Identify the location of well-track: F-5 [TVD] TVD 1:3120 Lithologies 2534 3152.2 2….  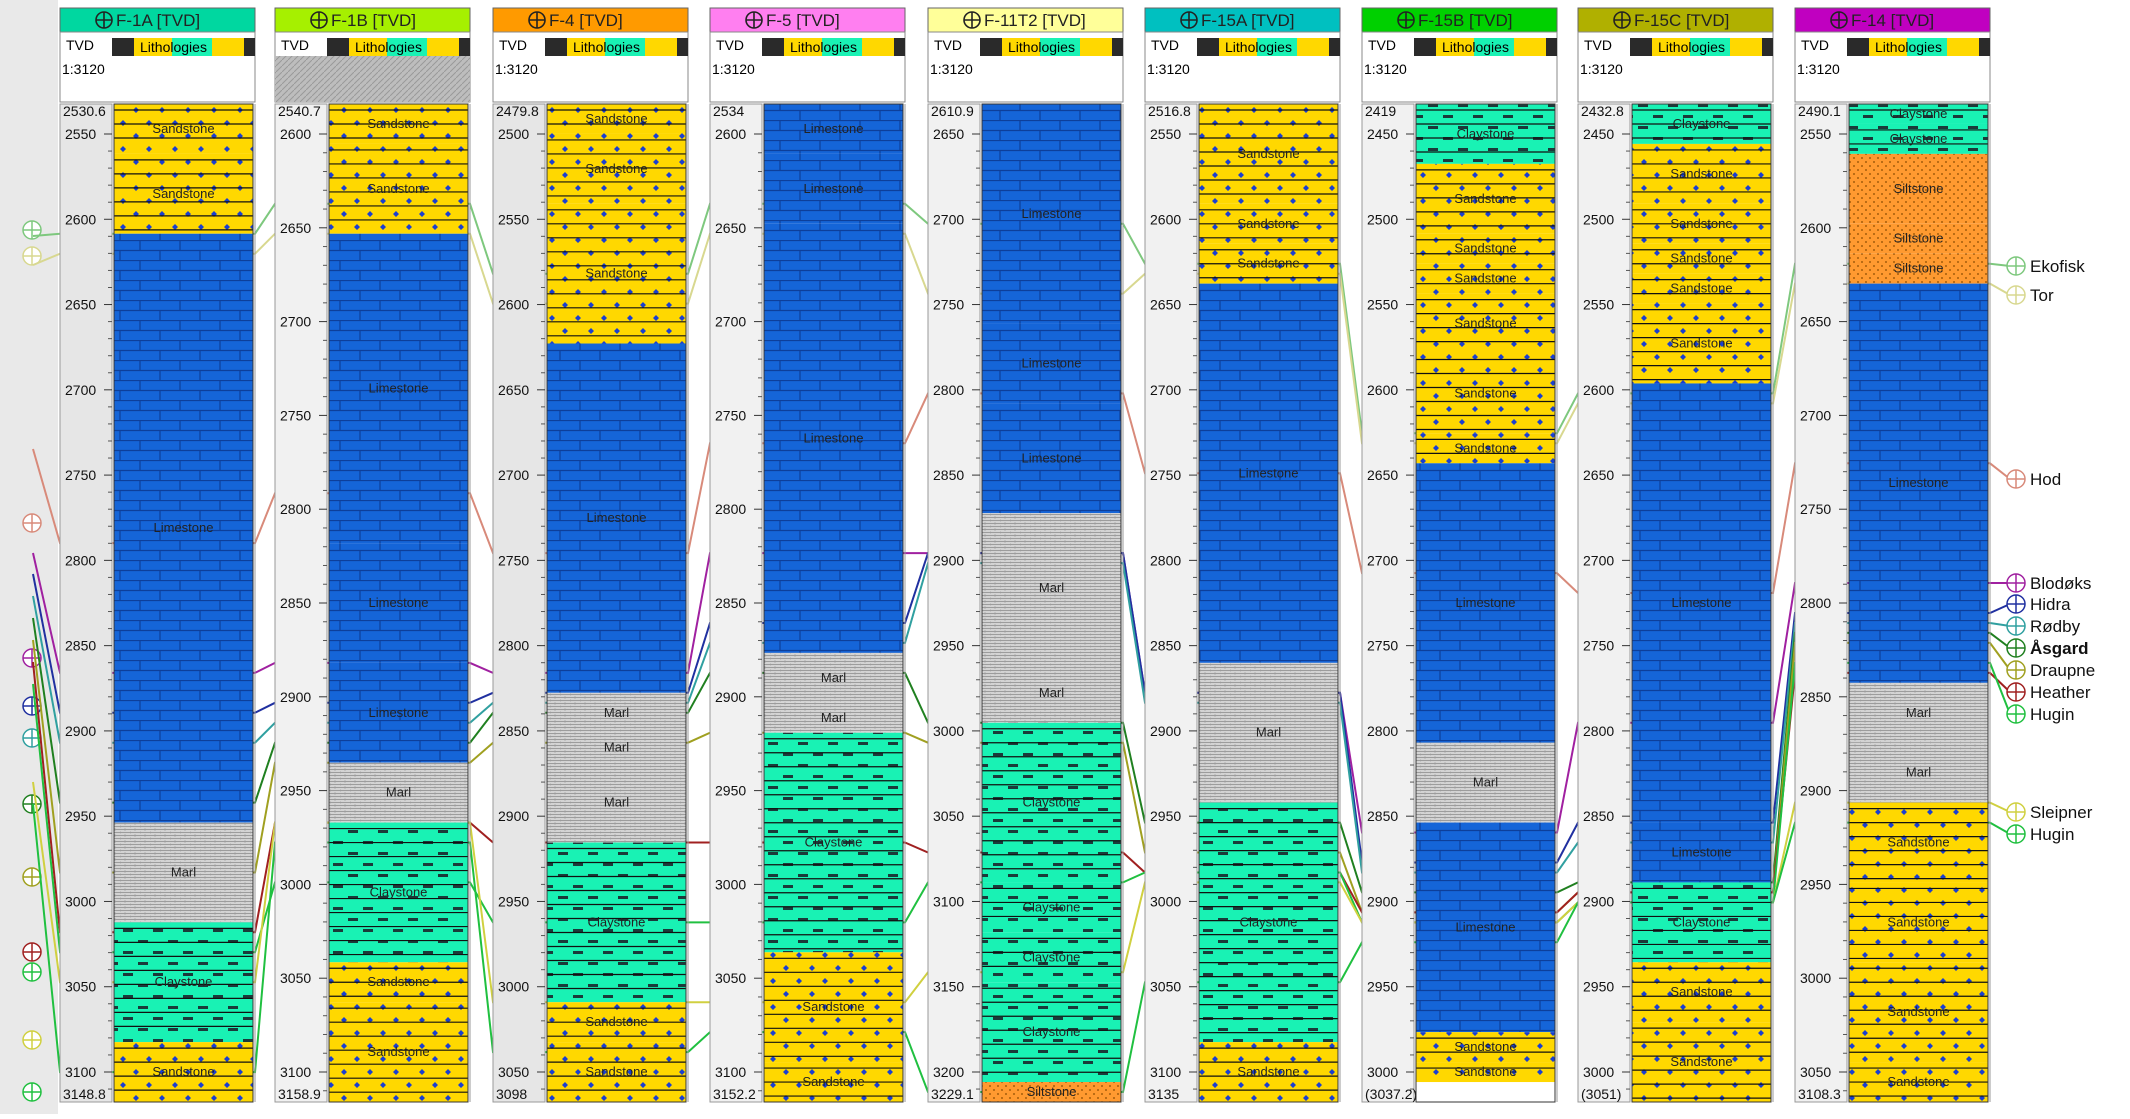
(807, 555).